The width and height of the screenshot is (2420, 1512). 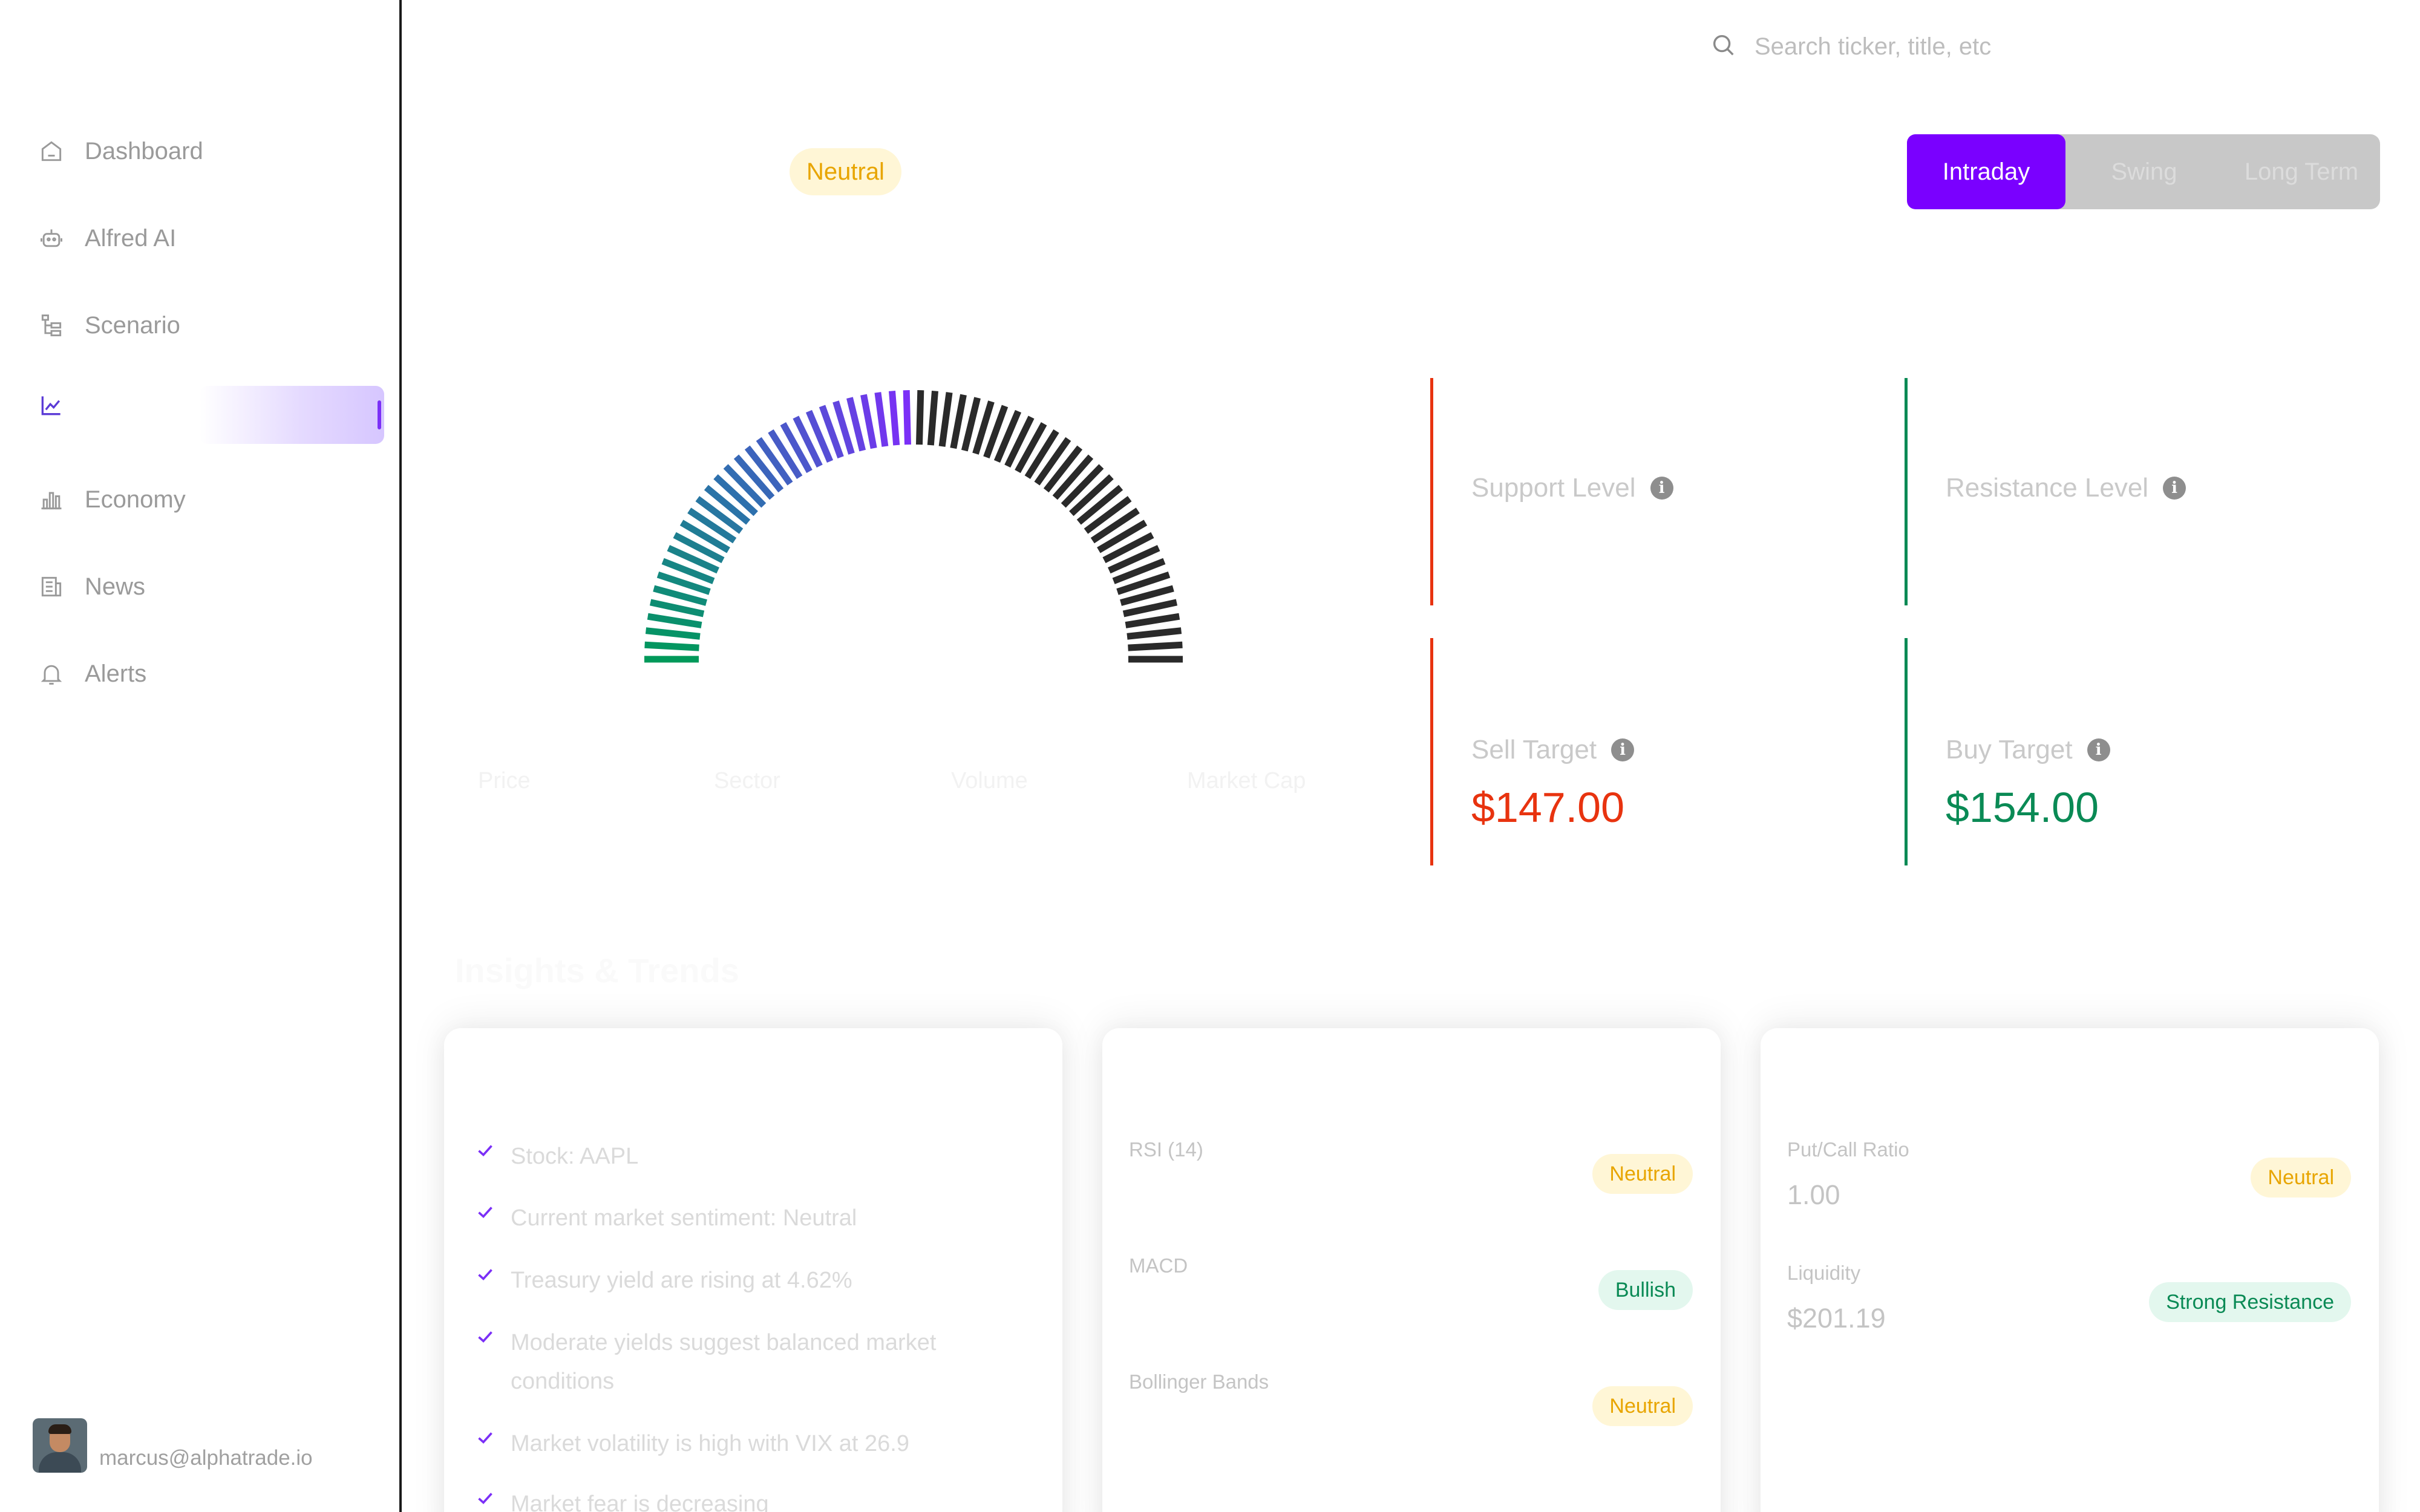 I want to click on sidebar-item-label: Scenario, so click(x=132, y=325).